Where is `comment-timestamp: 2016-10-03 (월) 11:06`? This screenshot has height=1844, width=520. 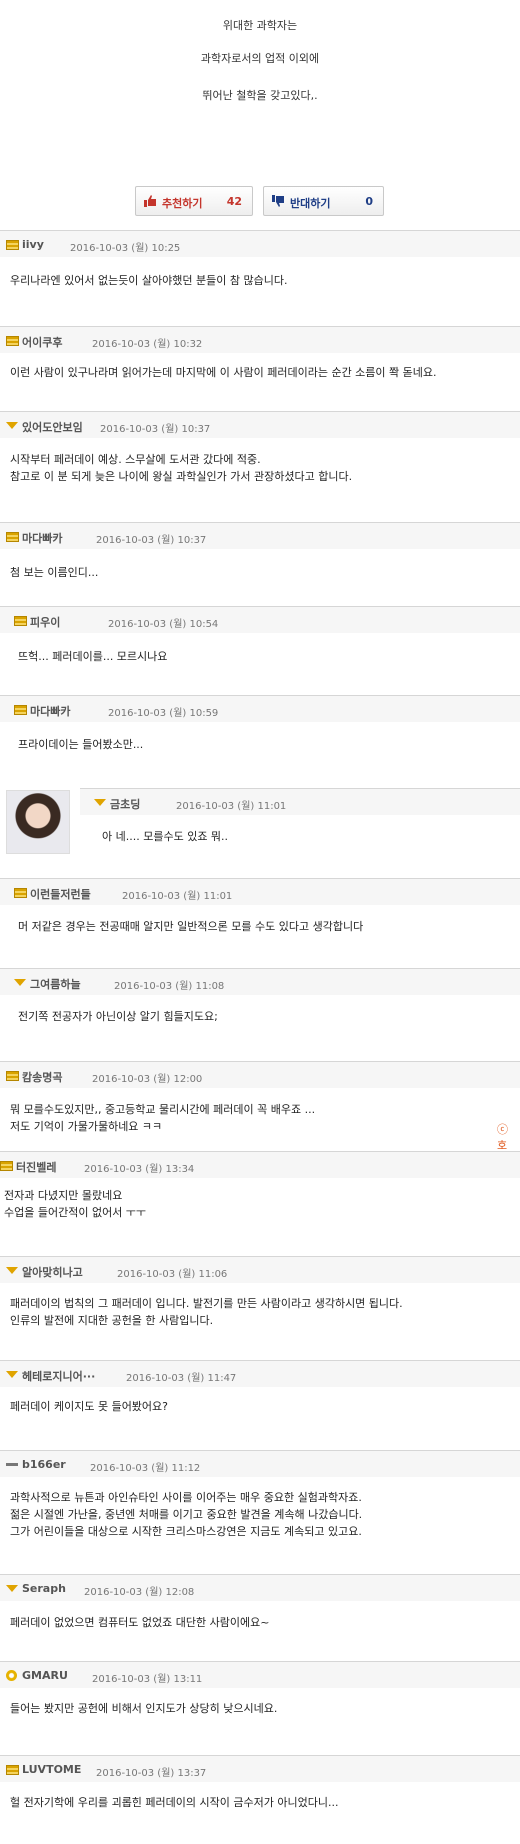 comment-timestamp: 2016-10-03 (월) 11:06 is located at coordinates (172, 1274).